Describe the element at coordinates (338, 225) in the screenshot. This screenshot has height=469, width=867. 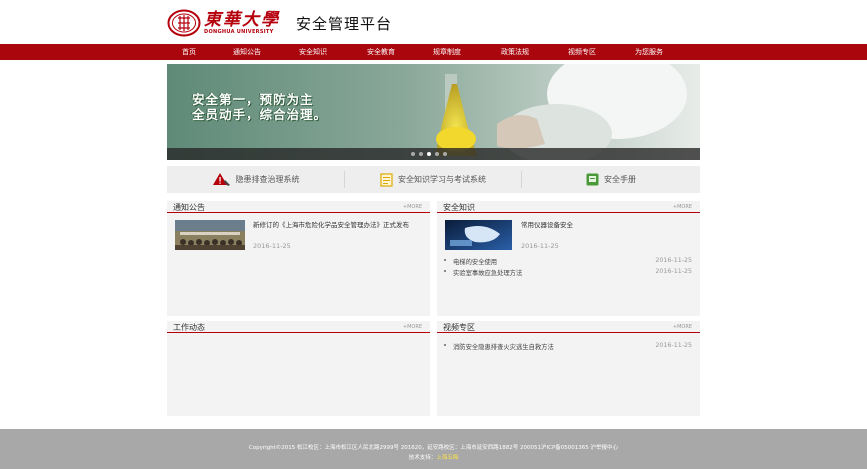
I see `notice-featured-title: 新修订的《上海市危险化学品安全管理办法》正式发布` at that location.